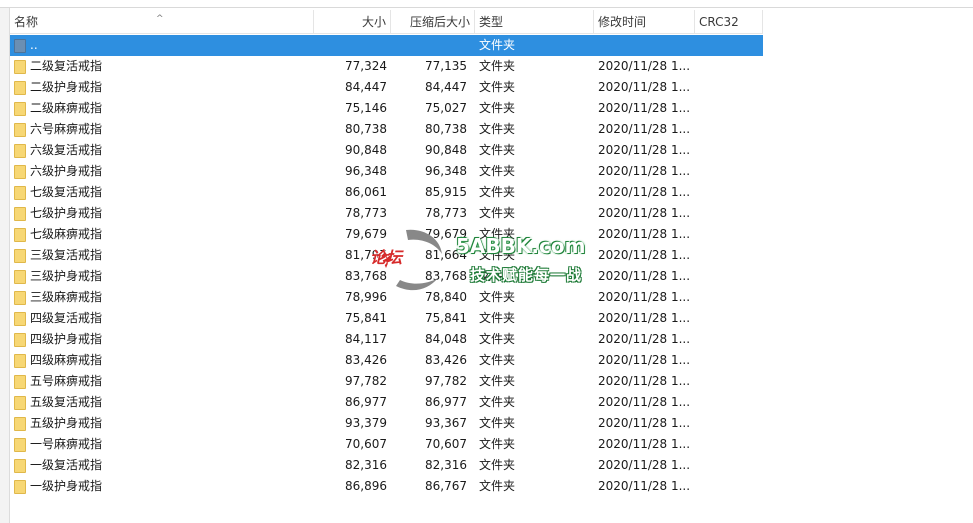 Image resolution: width=973 pixels, height=523 pixels. I want to click on file-packed-size: 80,738, so click(446, 129).